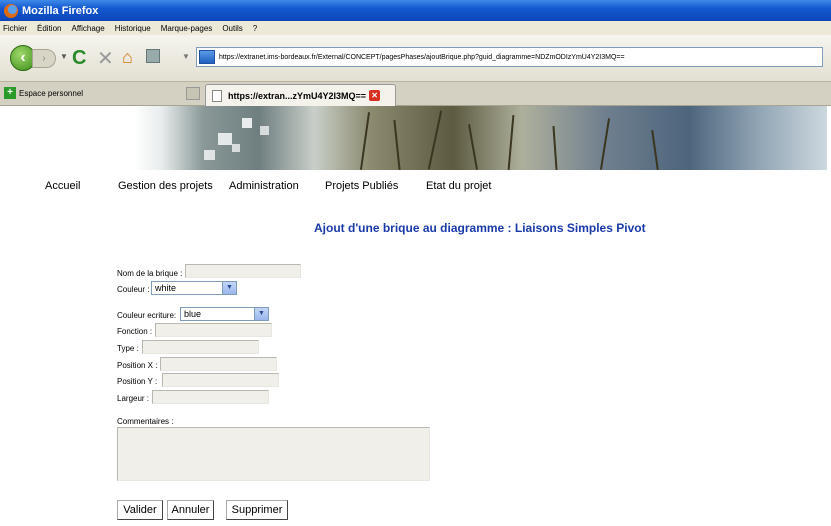  What do you see at coordinates (137, 365) in the screenshot?
I see `posx-label: Position X :` at bounding box center [137, 365].